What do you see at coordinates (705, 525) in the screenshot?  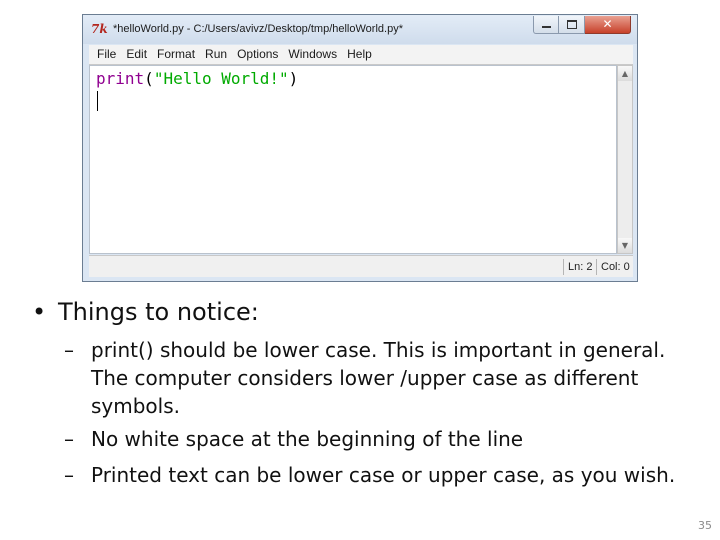 I see `page-number: 35` at bounding box center [705, 525].